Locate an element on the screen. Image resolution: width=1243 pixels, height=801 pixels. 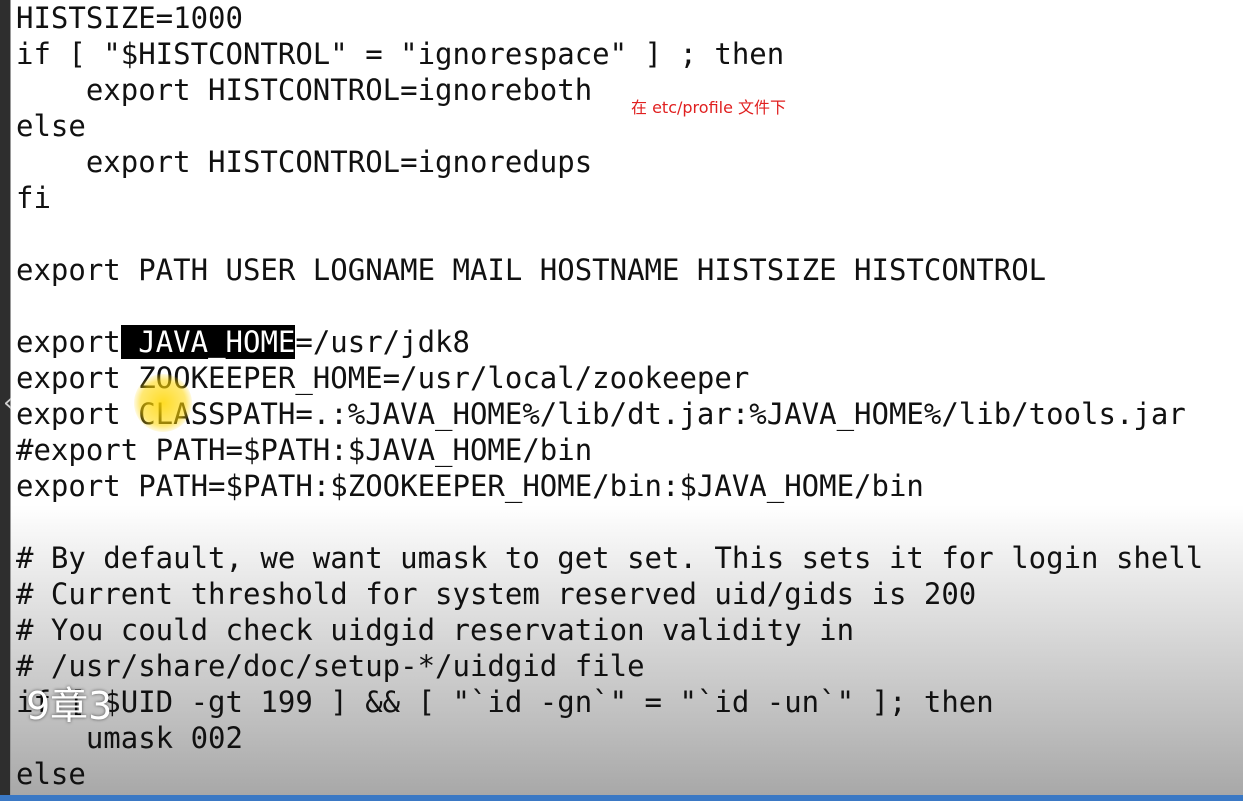
editor-line-21: umask 002 is located at coordinates (626, 738).